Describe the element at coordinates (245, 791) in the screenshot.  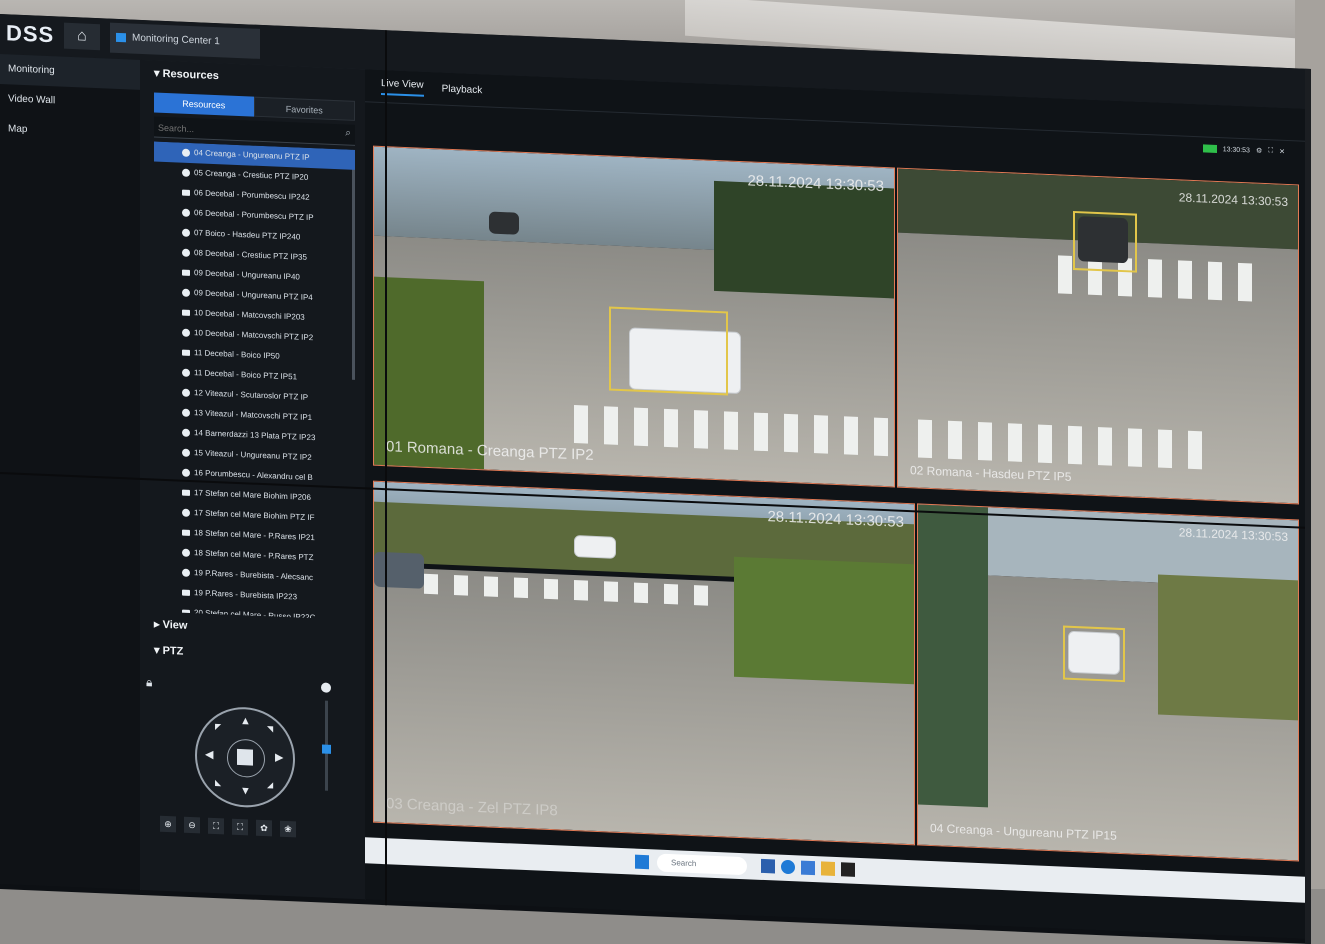
I see `arrow-down-icon: ▼` at that location.